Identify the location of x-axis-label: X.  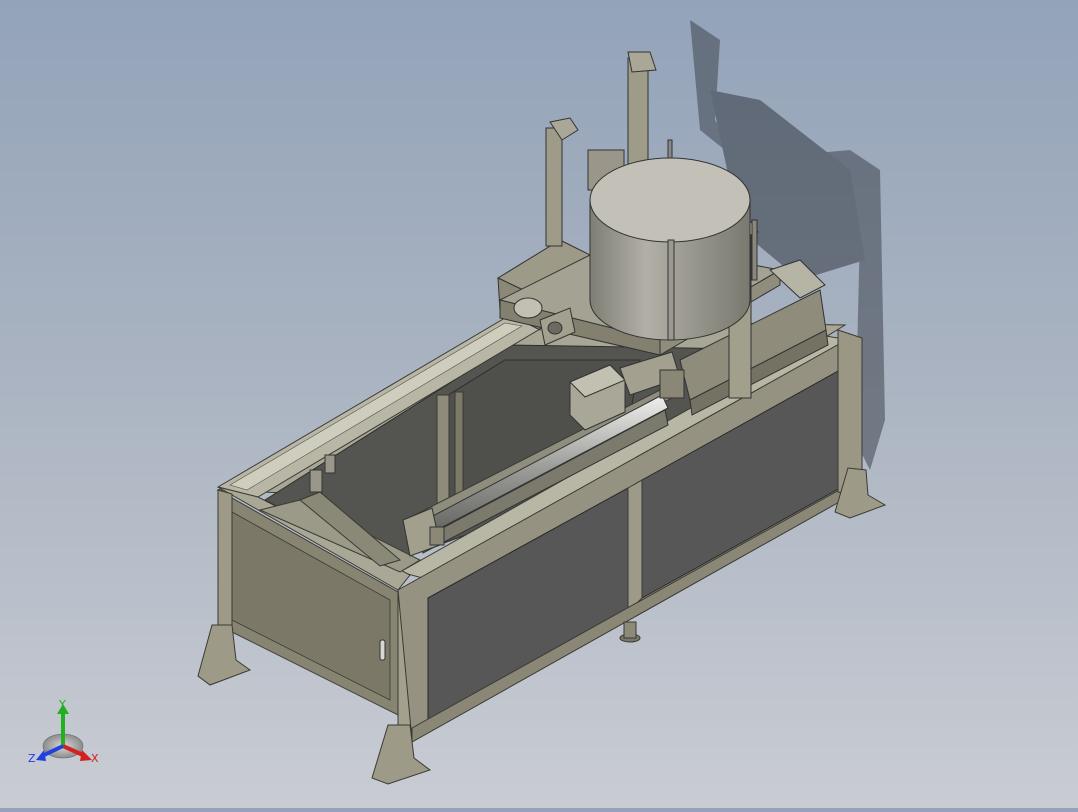
(95, 758).